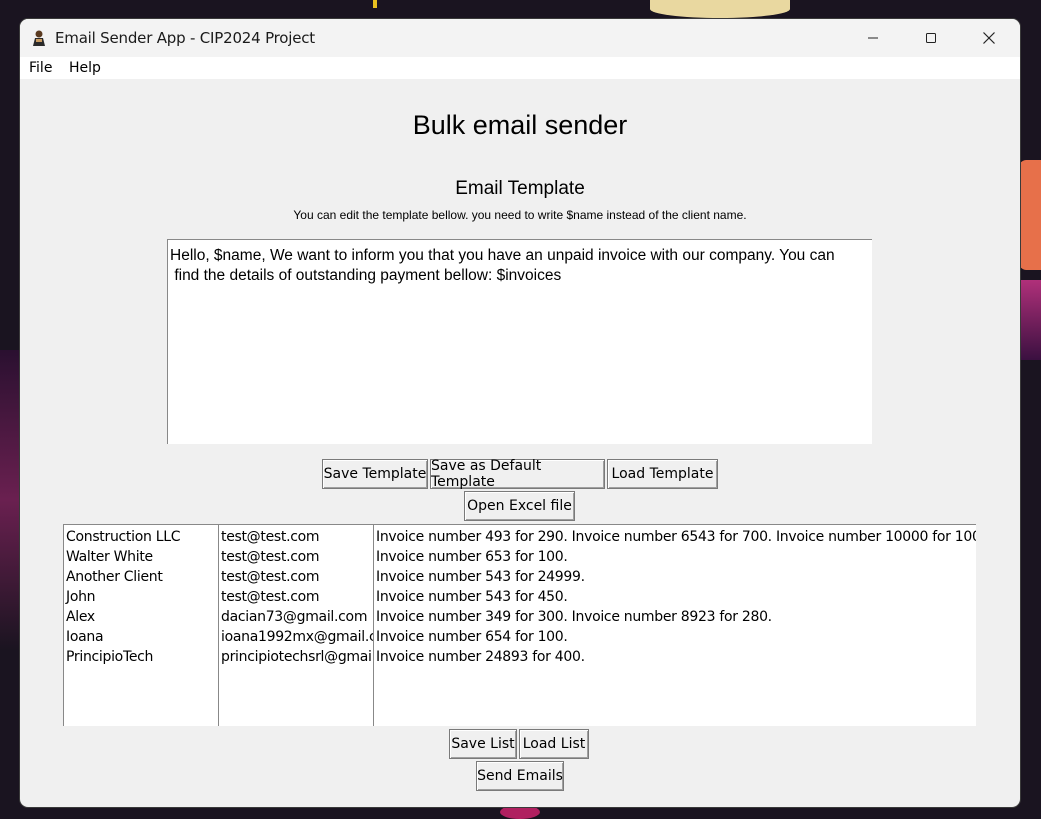 The height and width of the screenshot is (819, 1041). I want to click on list-item: Another Client, so click(142, 577).